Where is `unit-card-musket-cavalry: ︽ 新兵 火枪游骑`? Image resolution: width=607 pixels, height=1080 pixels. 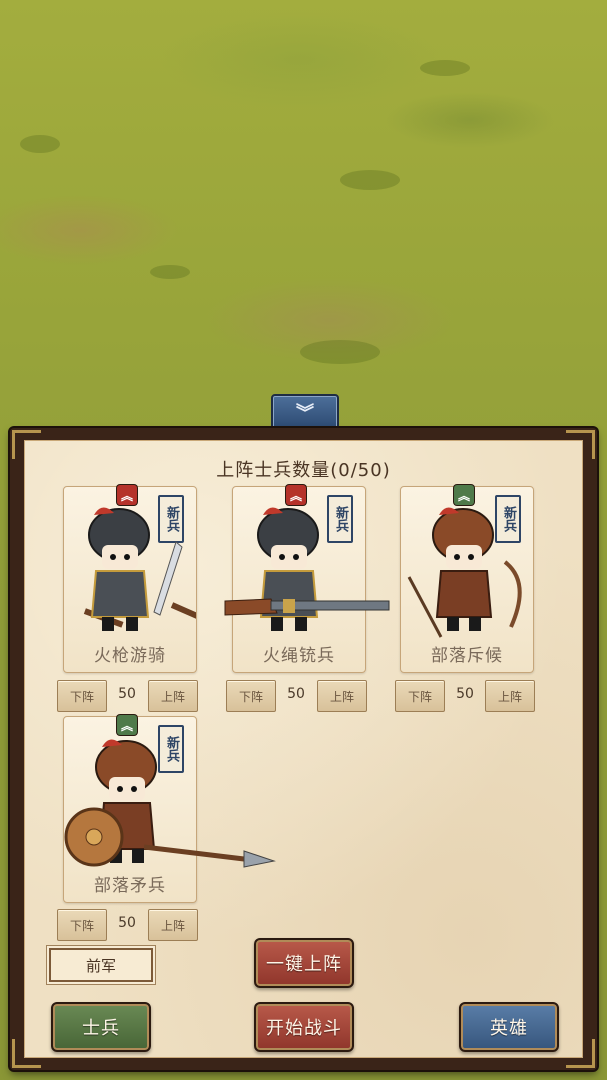 unit-card-musket-cavalry: ︽ 新兵 火枪游骑 is located at coordinates (130, 579).